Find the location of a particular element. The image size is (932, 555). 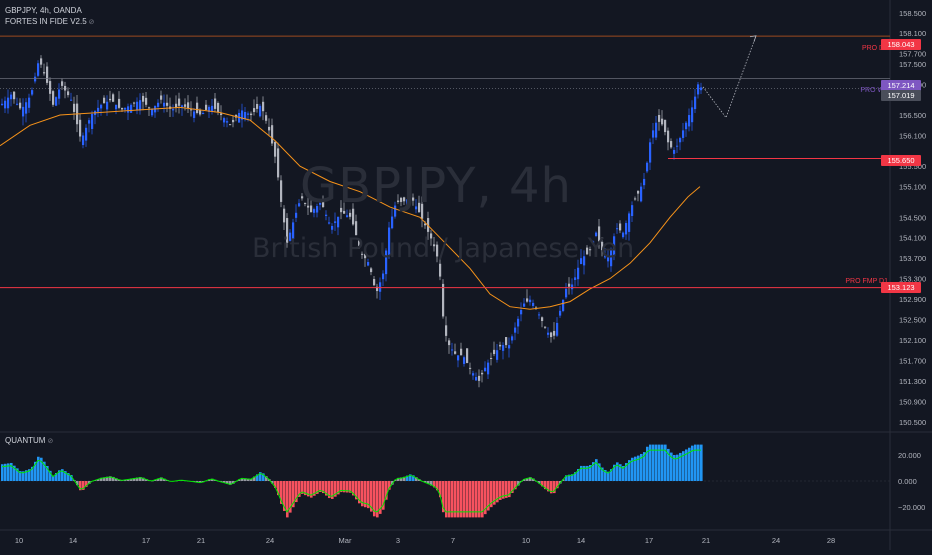

price-tick-label: 151.700 is located at coordinates (912, 360).